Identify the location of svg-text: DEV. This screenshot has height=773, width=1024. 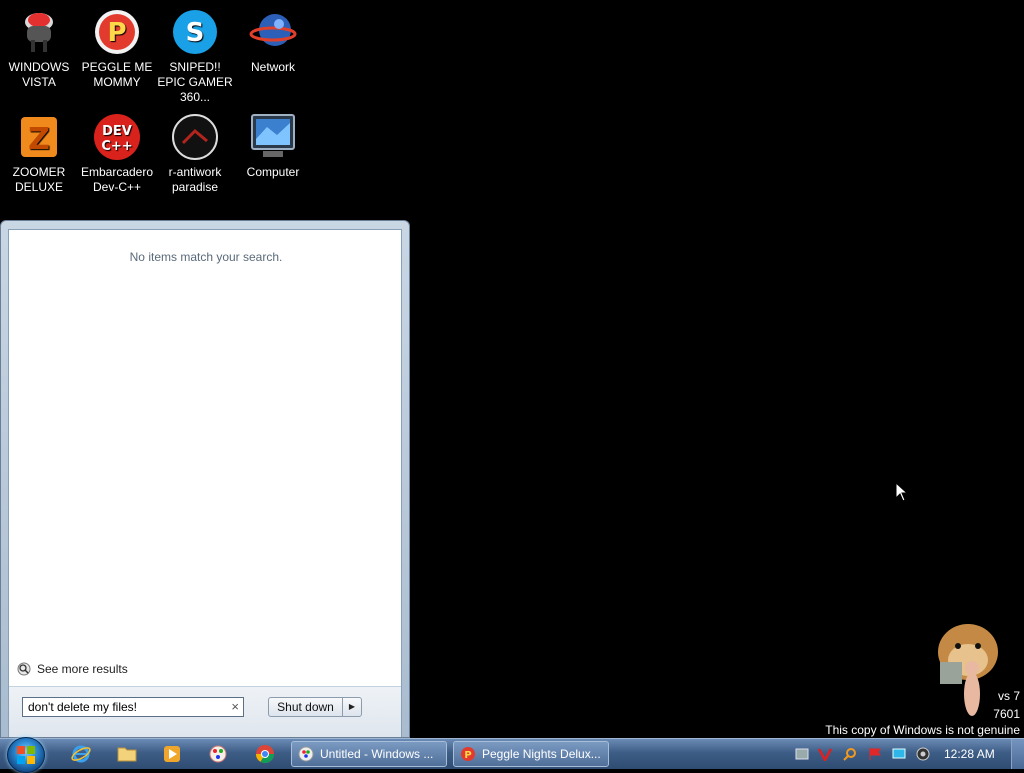
(117, 131).